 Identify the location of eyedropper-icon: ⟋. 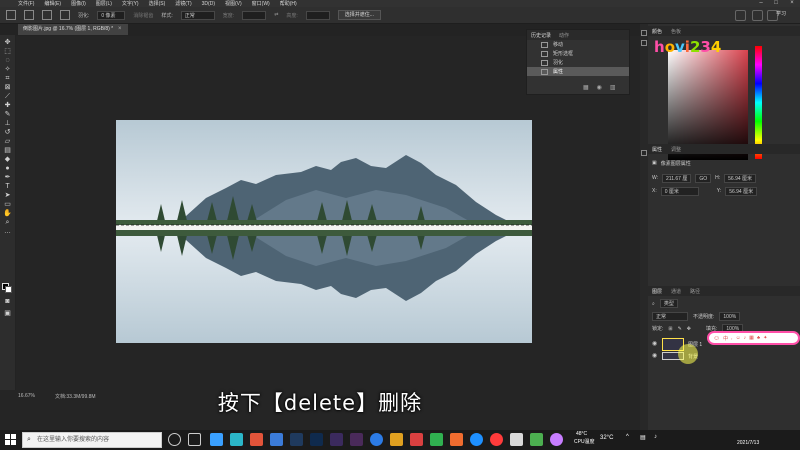
(7, 97).